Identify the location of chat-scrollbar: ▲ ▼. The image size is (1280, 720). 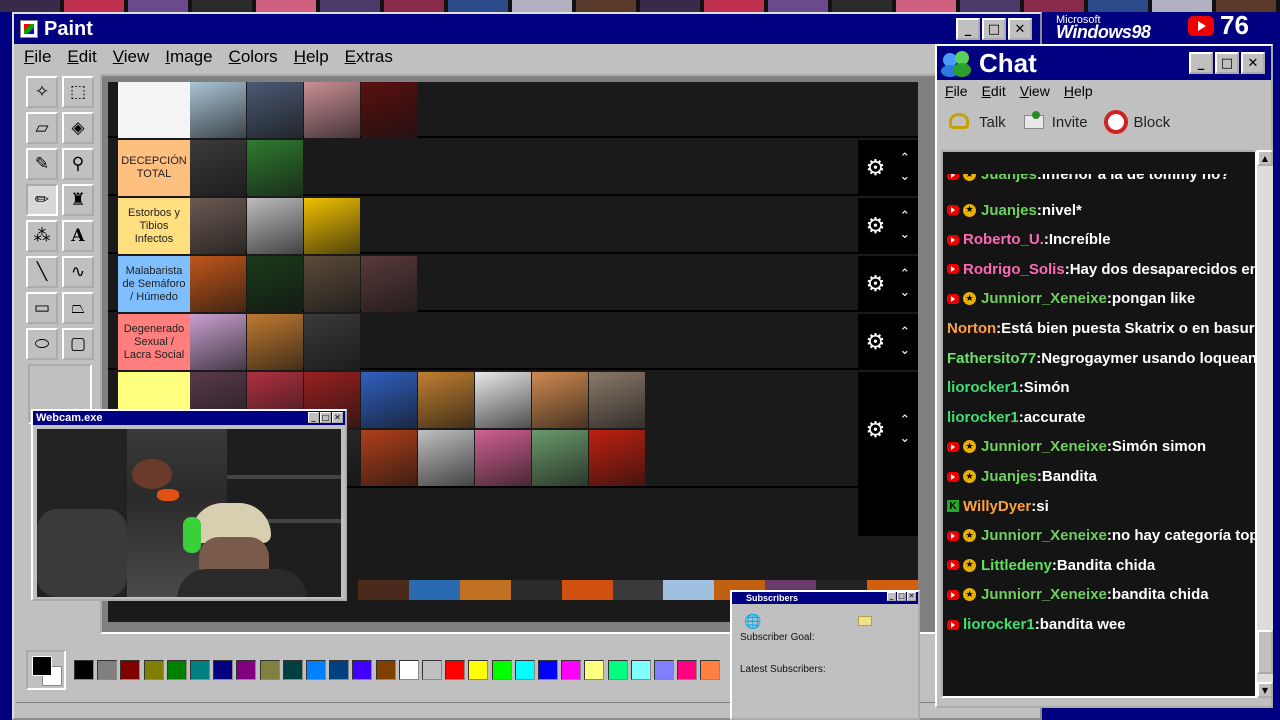
(1265, 424).